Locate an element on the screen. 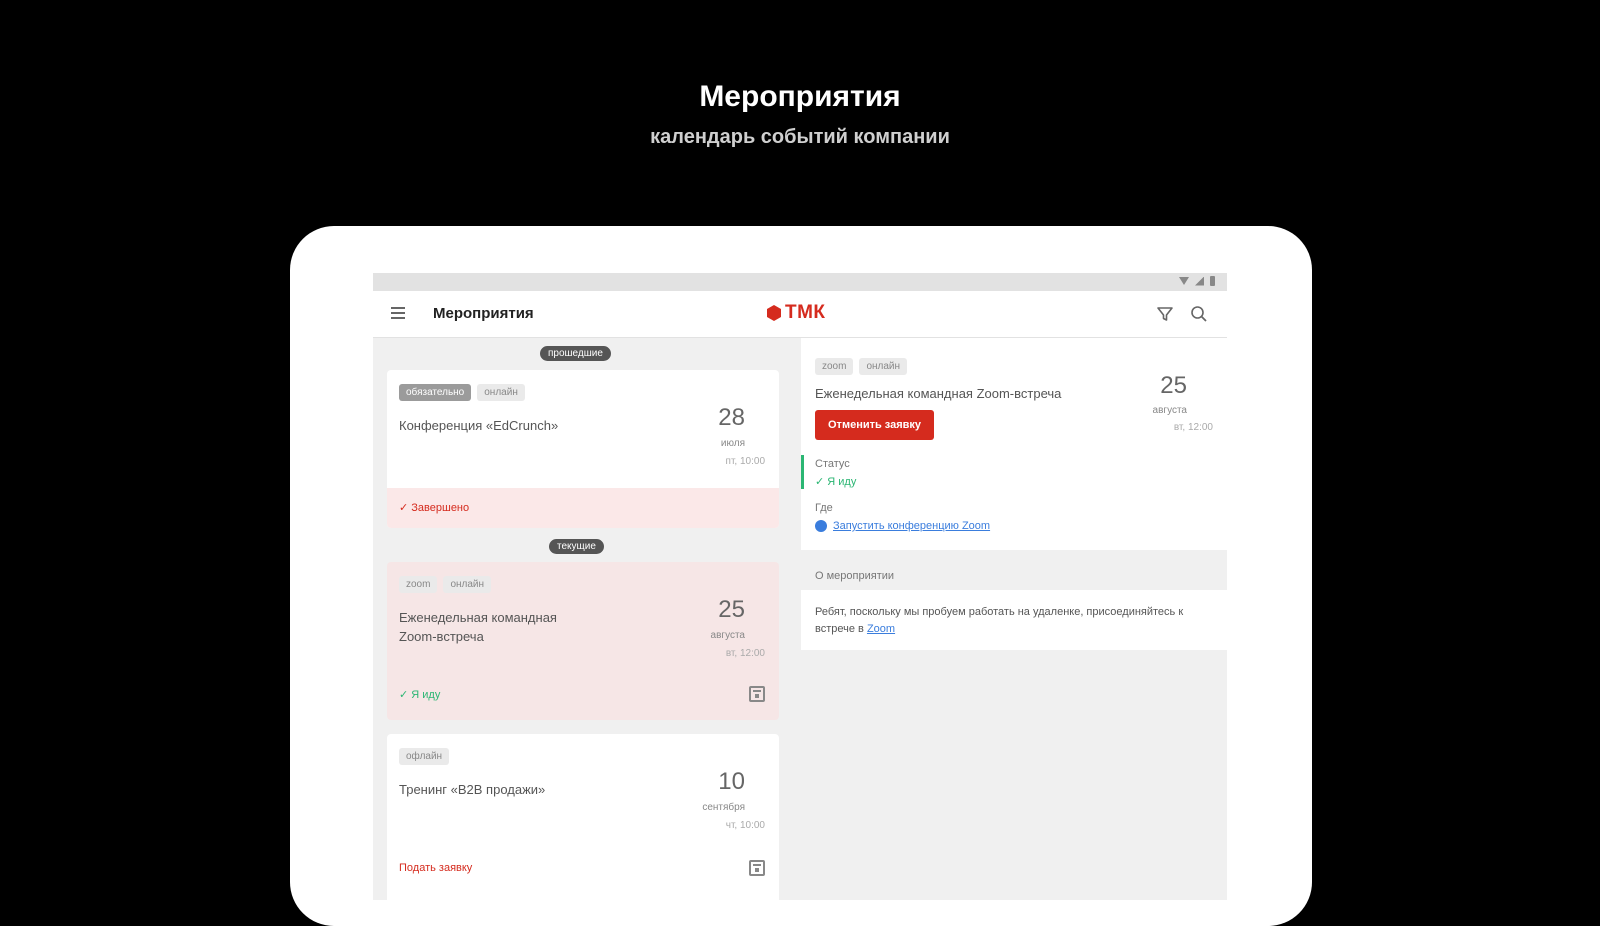  event-time: пт, 10:00 is located at coordinates (745, 461).